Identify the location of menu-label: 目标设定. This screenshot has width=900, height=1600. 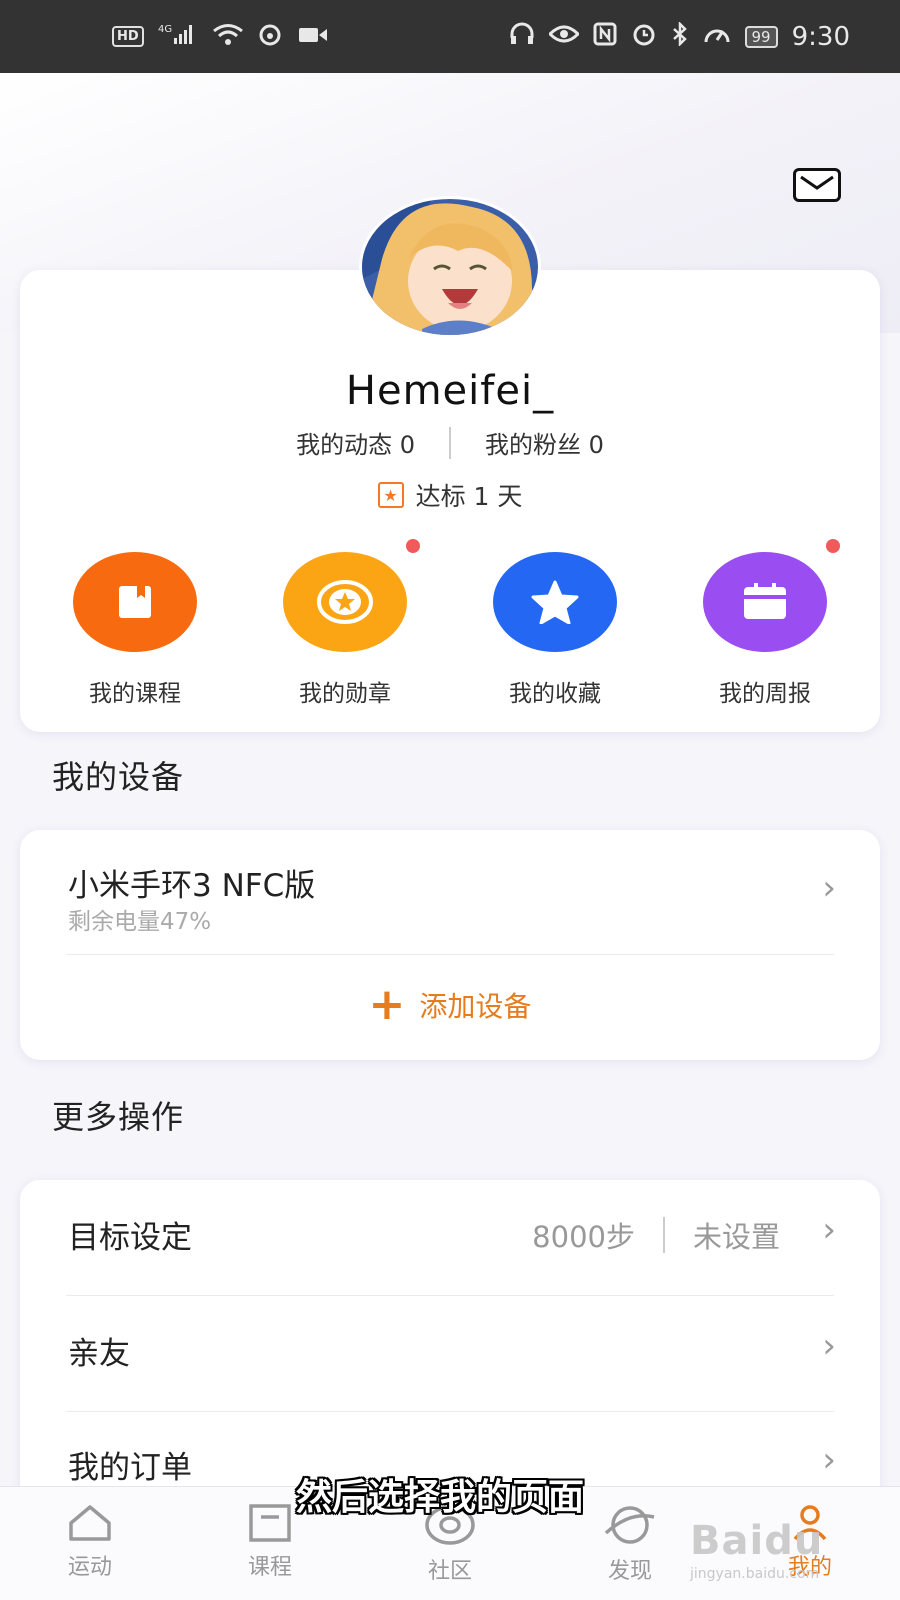
(130, 1238).